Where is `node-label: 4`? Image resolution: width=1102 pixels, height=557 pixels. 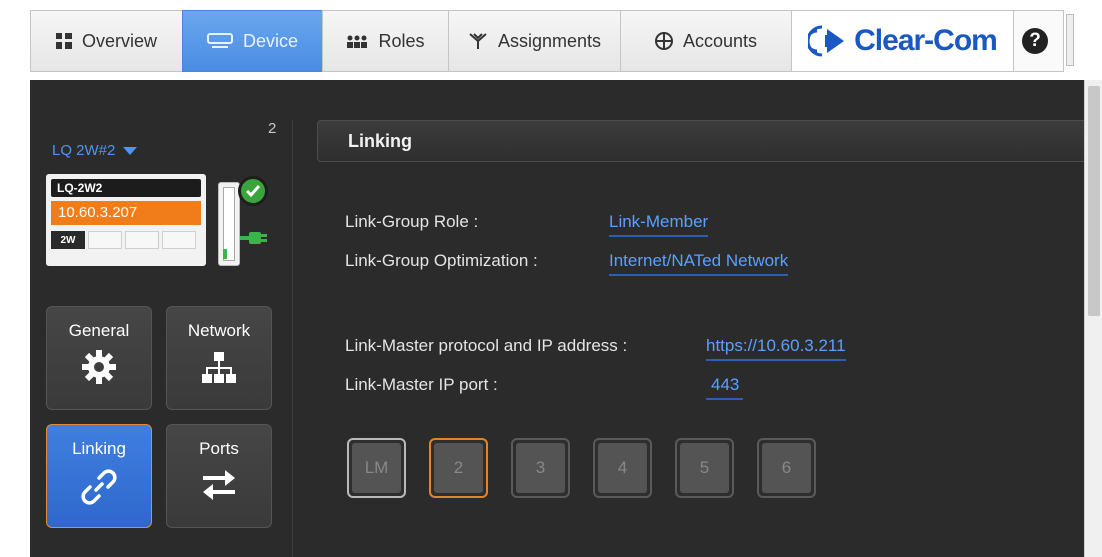 node-label: 4 is located at coordinates (622, 468).